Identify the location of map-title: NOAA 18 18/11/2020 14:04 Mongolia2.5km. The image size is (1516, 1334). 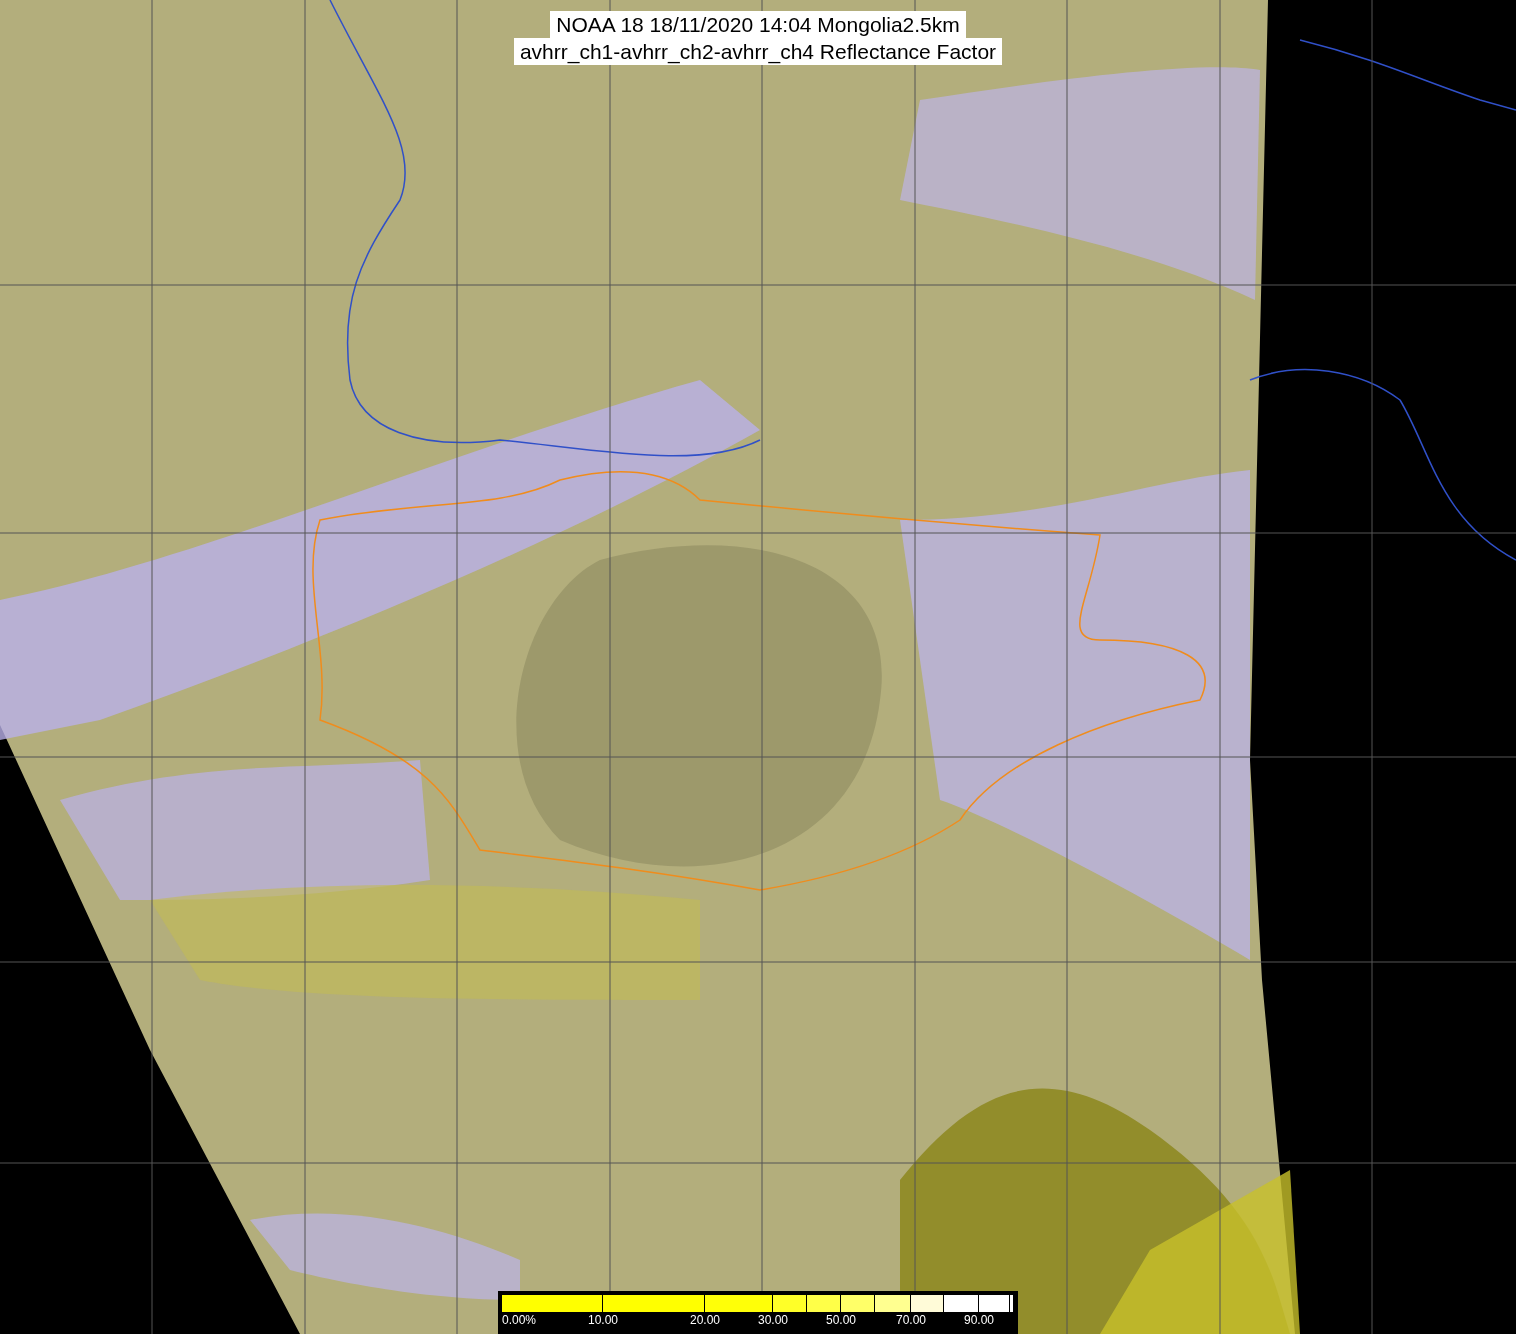
(758, 24).